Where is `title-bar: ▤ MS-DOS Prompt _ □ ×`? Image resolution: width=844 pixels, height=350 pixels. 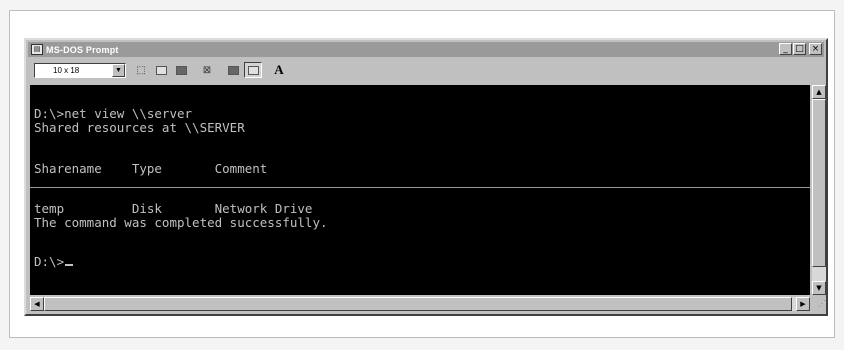 title-bar: ▤ MS-DOS Prompt _ □ × is located at coordinates (426, 49).